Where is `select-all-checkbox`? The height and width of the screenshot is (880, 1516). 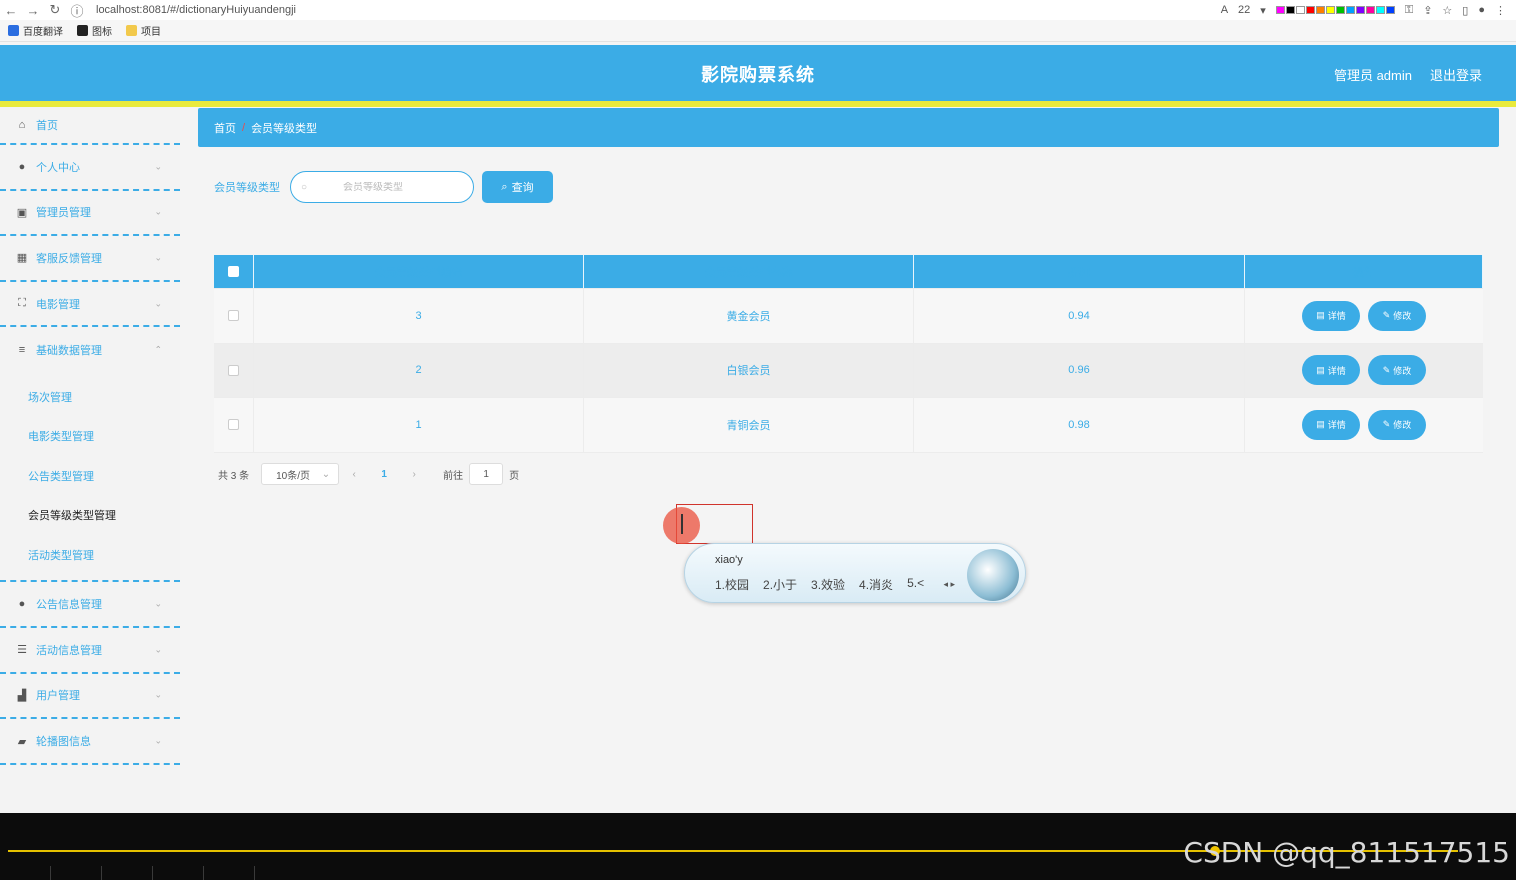 select-all-checkbox is located at coordinates (233, 271).